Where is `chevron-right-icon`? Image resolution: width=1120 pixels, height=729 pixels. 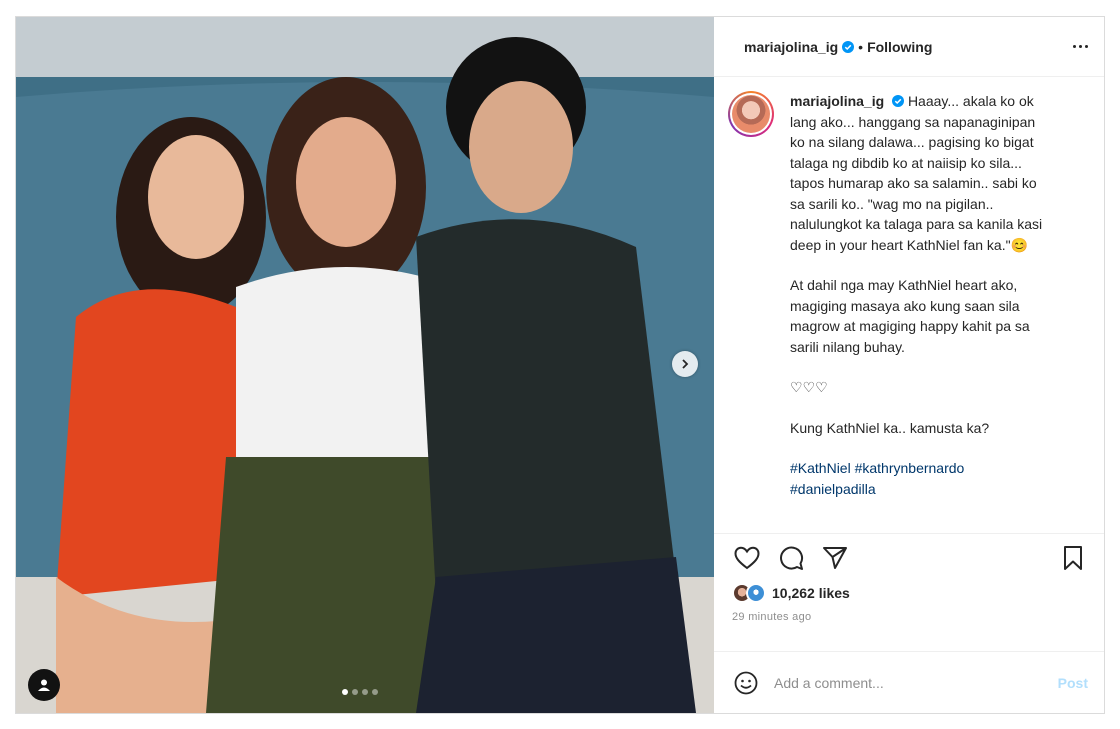
chevron-right-icon is located at coordinates (685, 364).